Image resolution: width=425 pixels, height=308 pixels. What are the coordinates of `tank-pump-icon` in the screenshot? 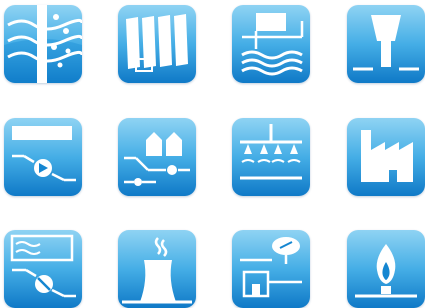 It's located at (43, 157).